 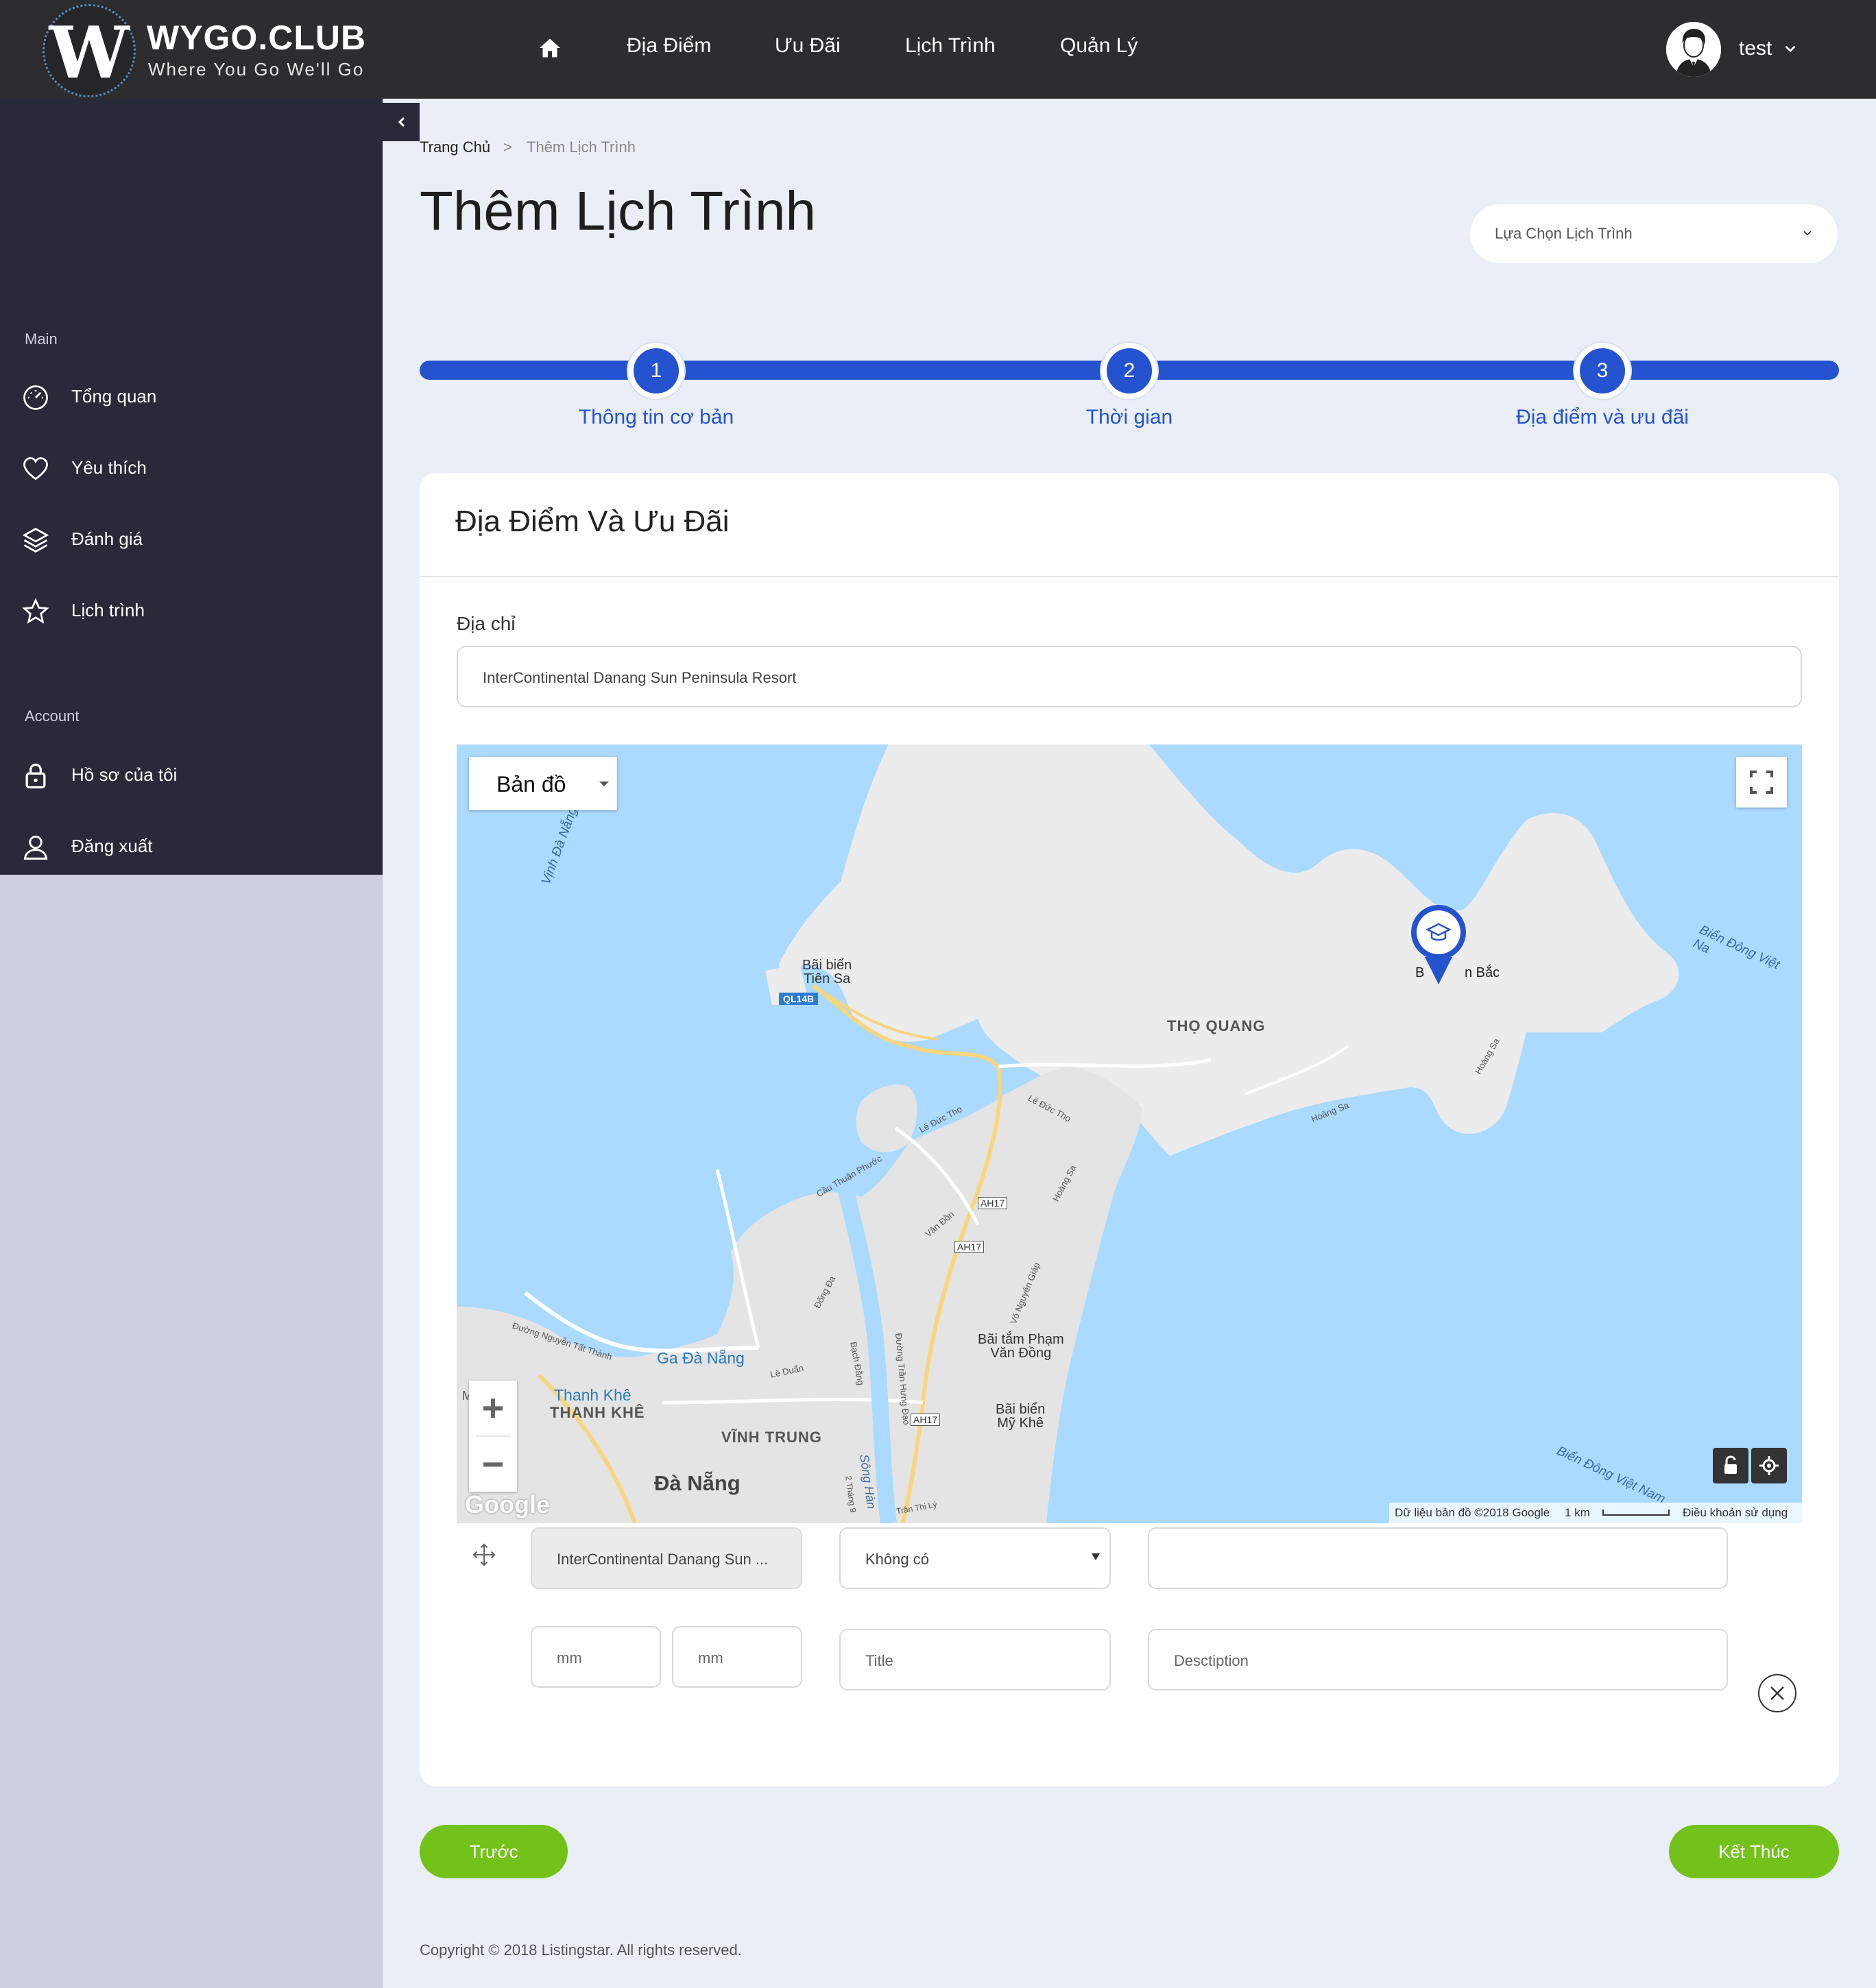 What do you see at coordinates (107, 539) in the screenshot?
I see `sidebar-item-label: Đánh giá` at bounding box center [107, 539].